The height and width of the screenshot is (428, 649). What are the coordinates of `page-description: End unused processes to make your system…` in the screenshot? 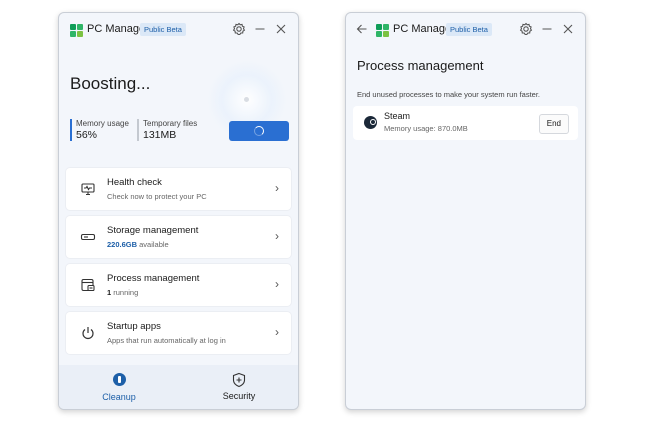 It's located at (449, 94).